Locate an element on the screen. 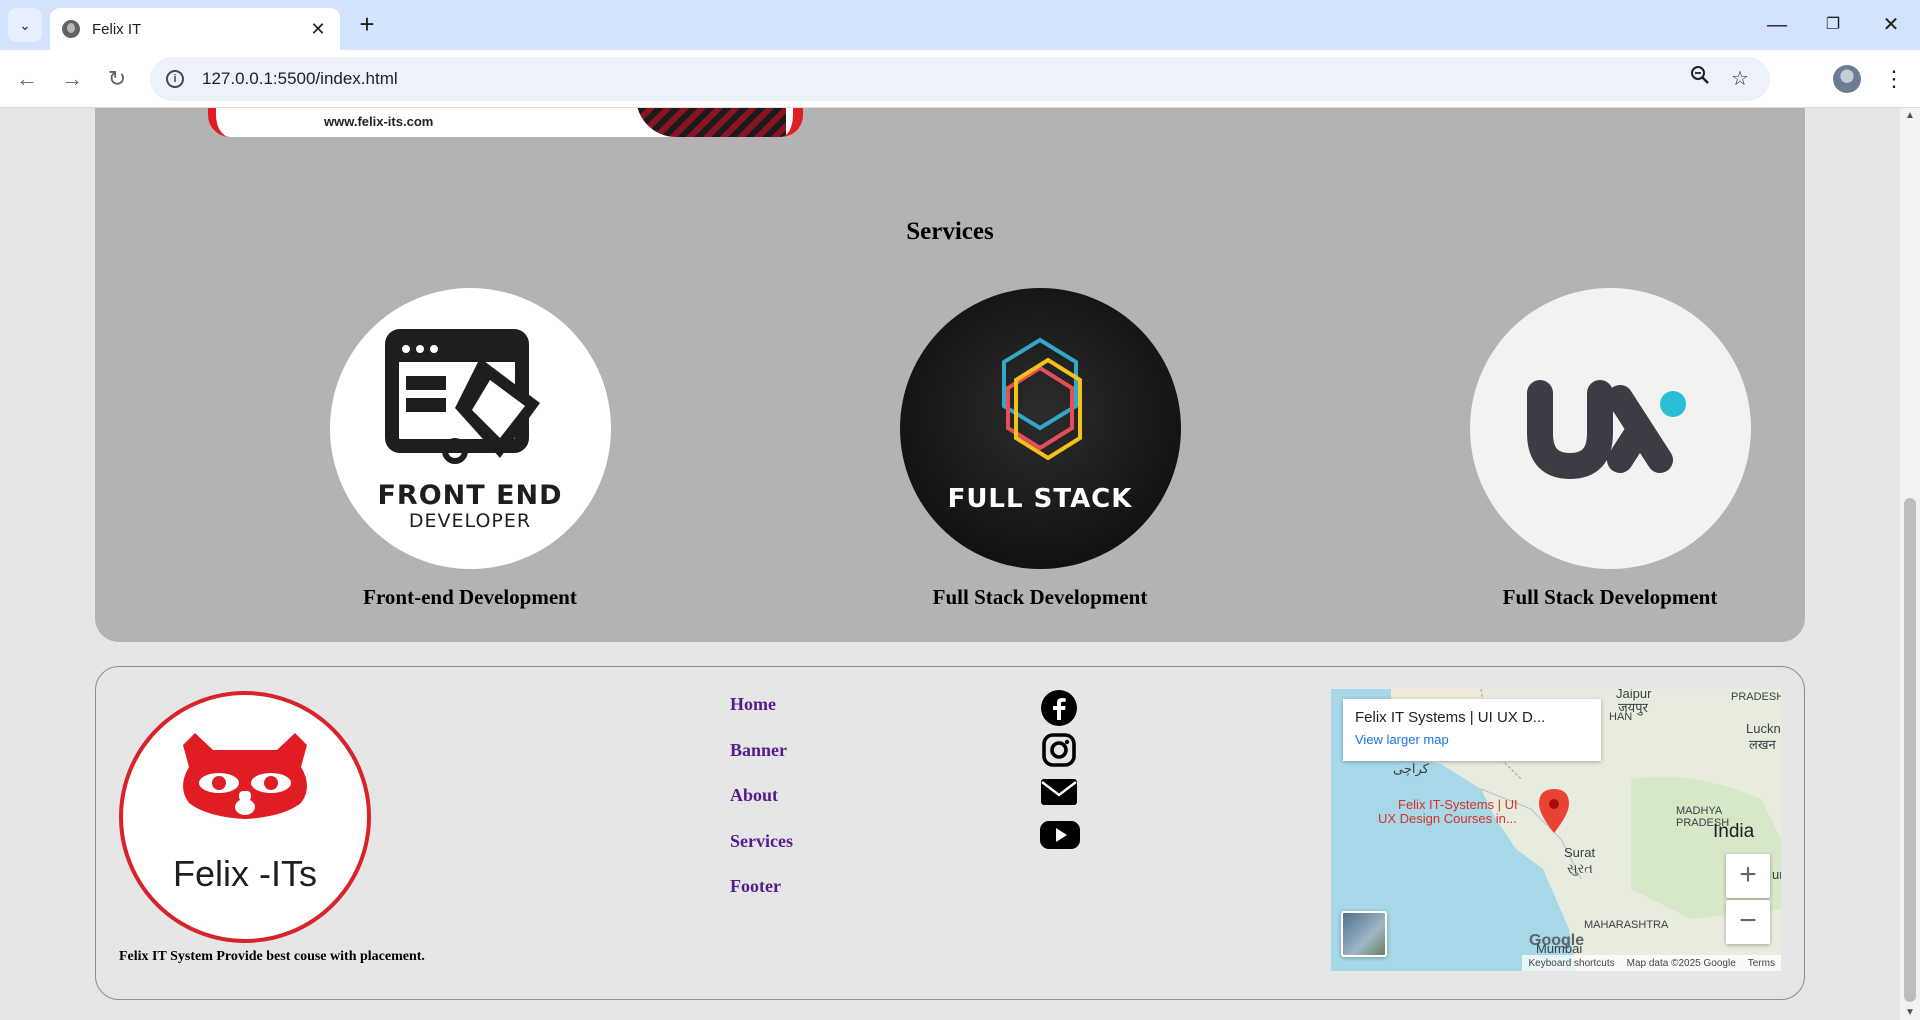  browser-tab: Felix IT ✕ is located at coordinates (195, 29).